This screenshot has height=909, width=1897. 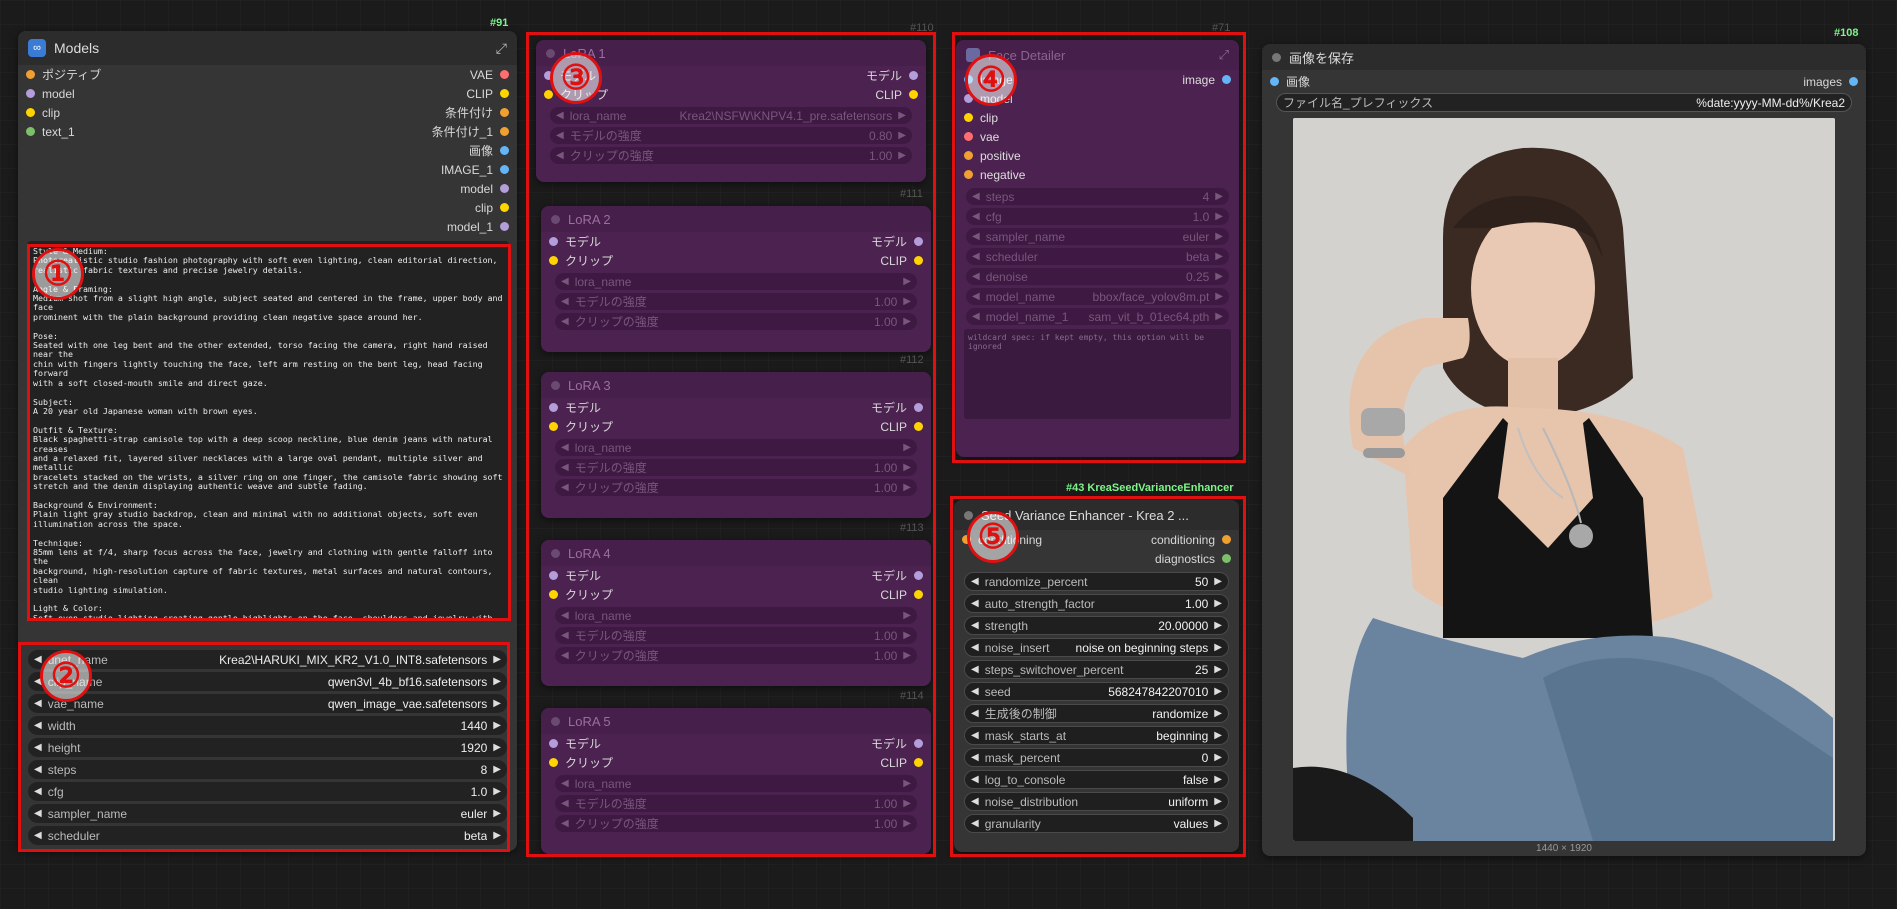 I want to click on widget-seed-3: ◀ noise_insert noise on beginning steps ▶, so click(x=1096, y=647).